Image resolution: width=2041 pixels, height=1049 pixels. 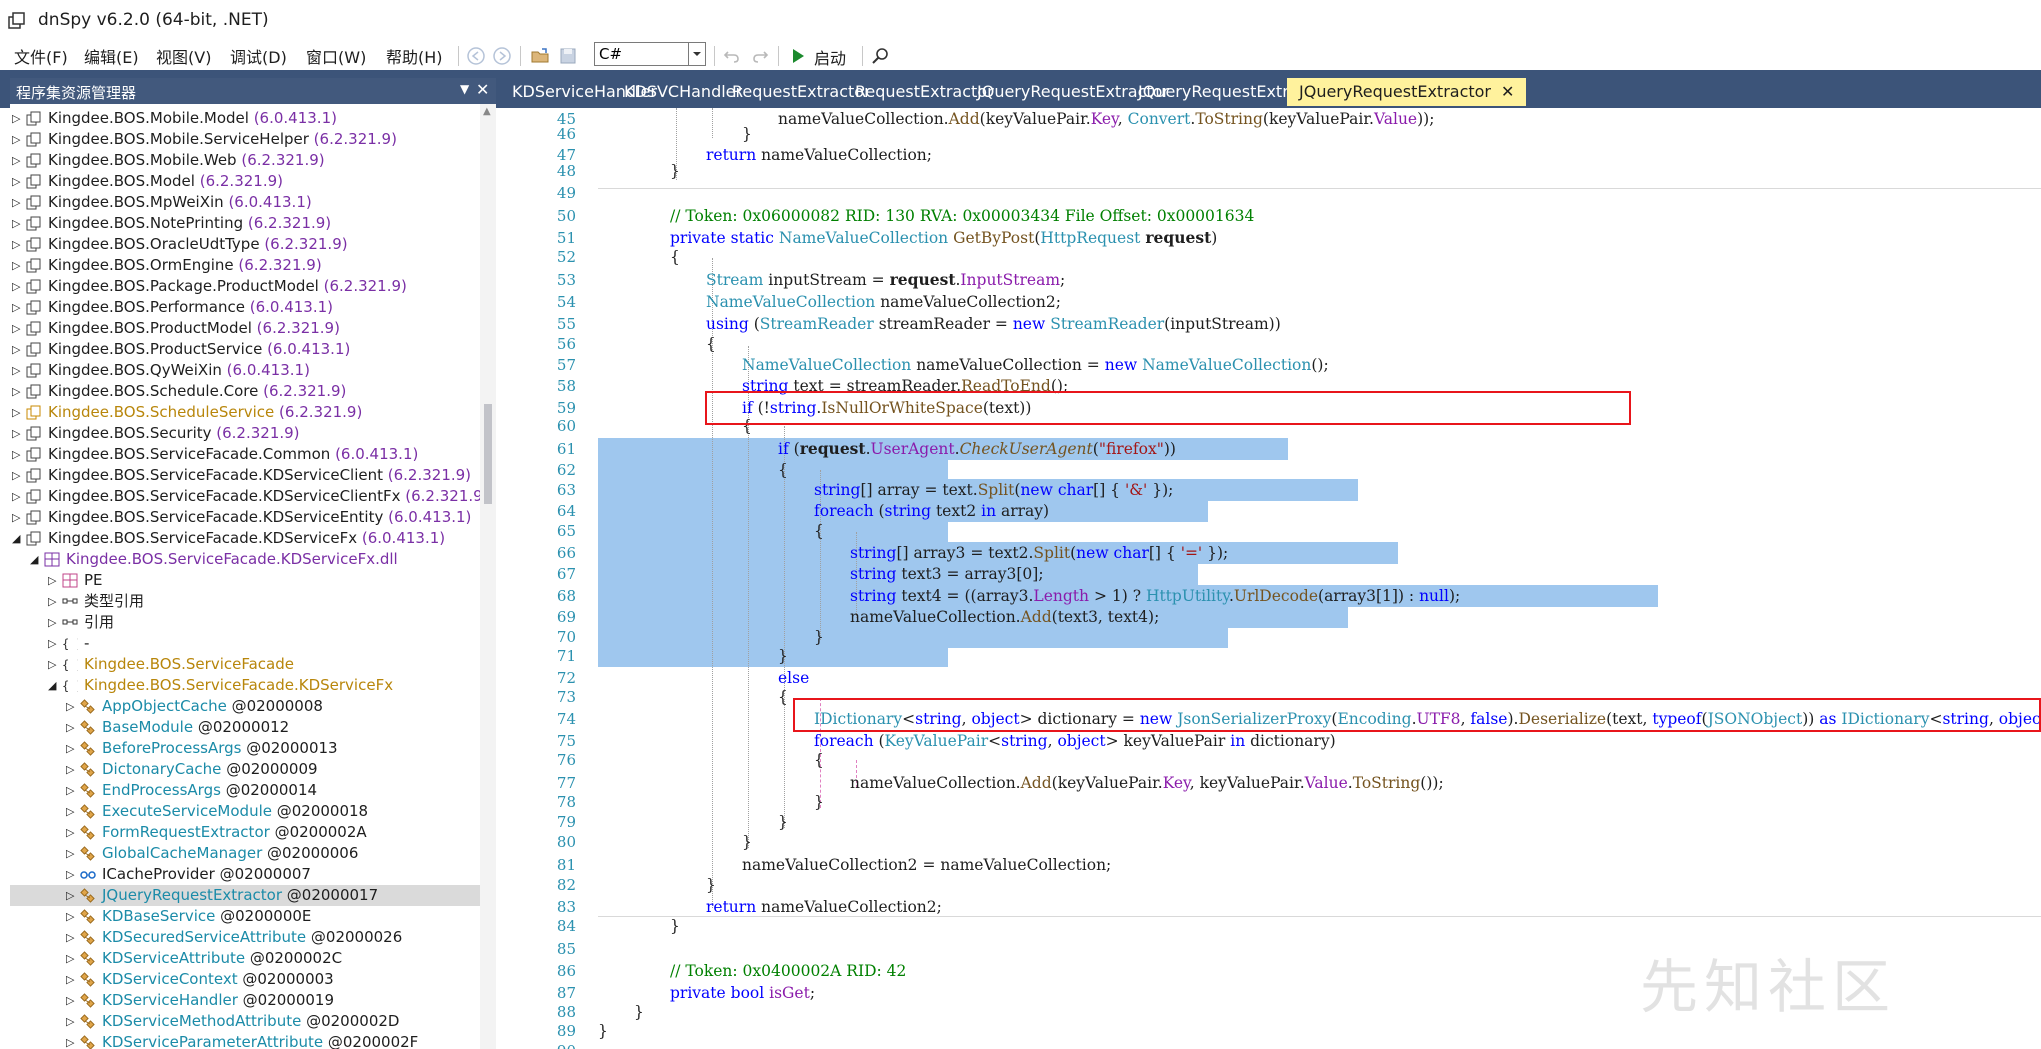 I want to click on scroll-up-icon: ▲, so click(x=487, y=111).